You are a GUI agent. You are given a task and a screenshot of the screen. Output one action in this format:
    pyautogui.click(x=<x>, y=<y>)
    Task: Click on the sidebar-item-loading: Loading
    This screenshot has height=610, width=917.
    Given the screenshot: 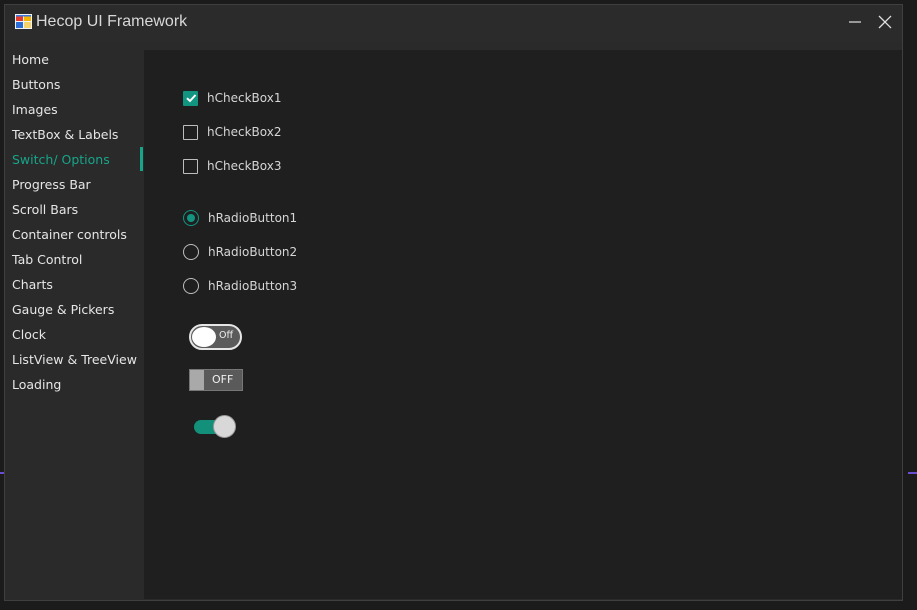 What is the action you would take?
    pyautogui.click(x=74, y=384)
    